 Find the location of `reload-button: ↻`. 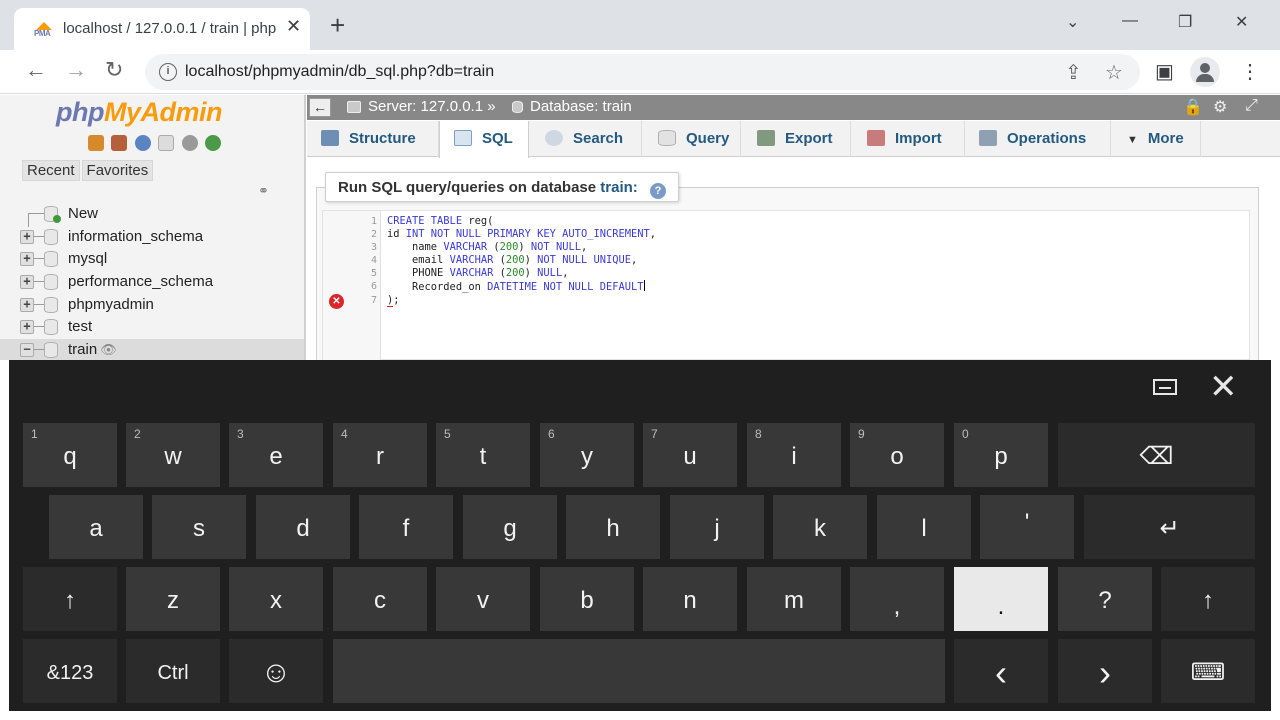

reload-button: ↻ is located at coordinates (114, 70).